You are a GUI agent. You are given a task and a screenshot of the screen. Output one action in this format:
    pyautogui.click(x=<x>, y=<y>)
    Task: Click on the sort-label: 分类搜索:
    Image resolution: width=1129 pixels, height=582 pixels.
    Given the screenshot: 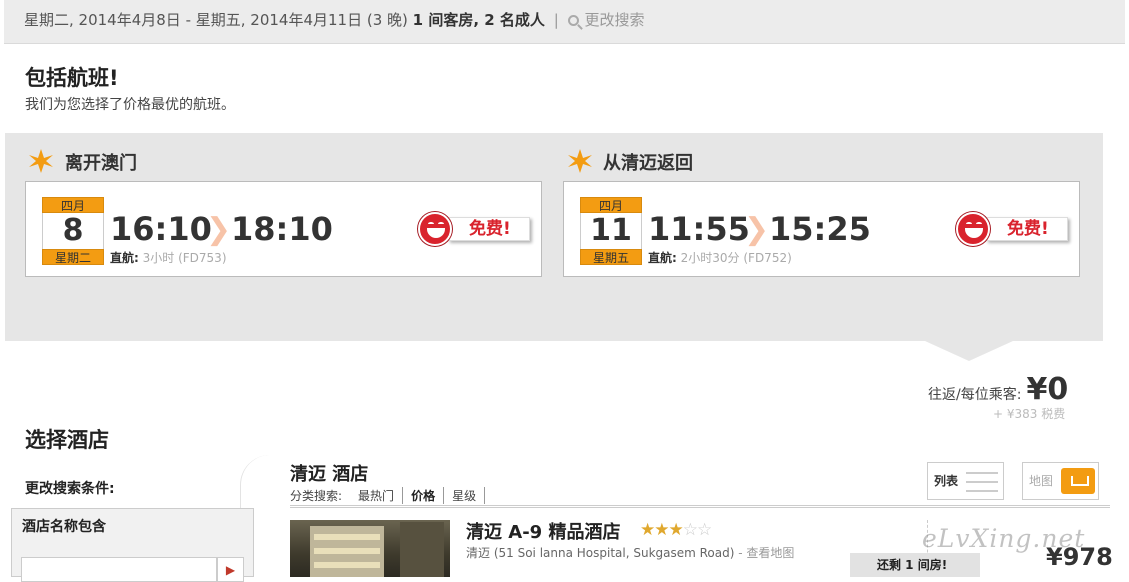 What is the action you would take?
    pyautogui.click(x=316, y=496)
    